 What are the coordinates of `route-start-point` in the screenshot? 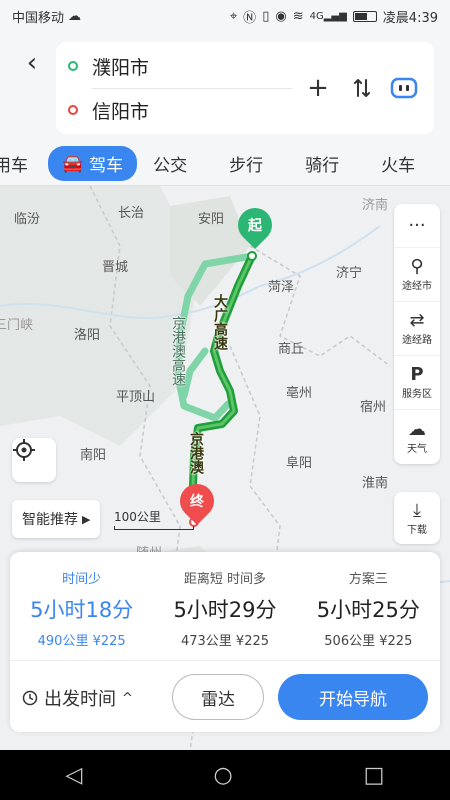 It's located at (252, 256).